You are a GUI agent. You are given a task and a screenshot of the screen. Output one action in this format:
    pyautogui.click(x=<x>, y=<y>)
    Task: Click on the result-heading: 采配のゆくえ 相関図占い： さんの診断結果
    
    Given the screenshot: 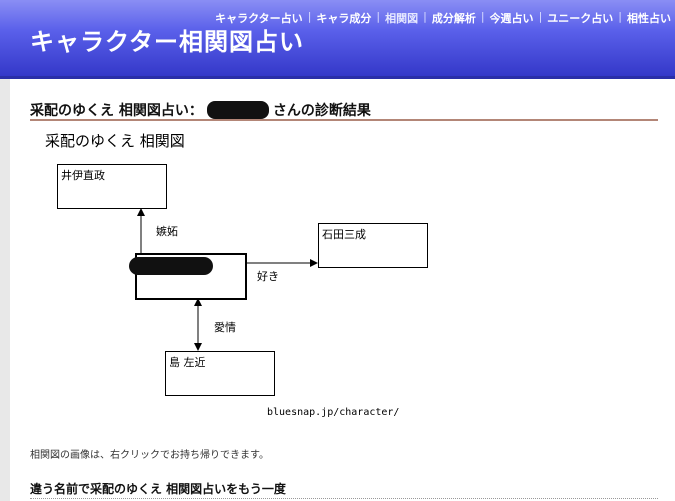 What is the action you would take?
    pyautogui.click(x=200, y=110)
    